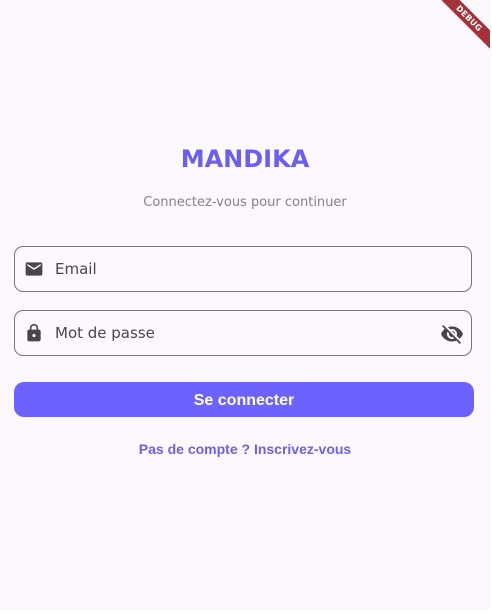 Image resolution: width=492 pixels, height=612 pixels. I want to click on email-field: Email, so click(243, 269).